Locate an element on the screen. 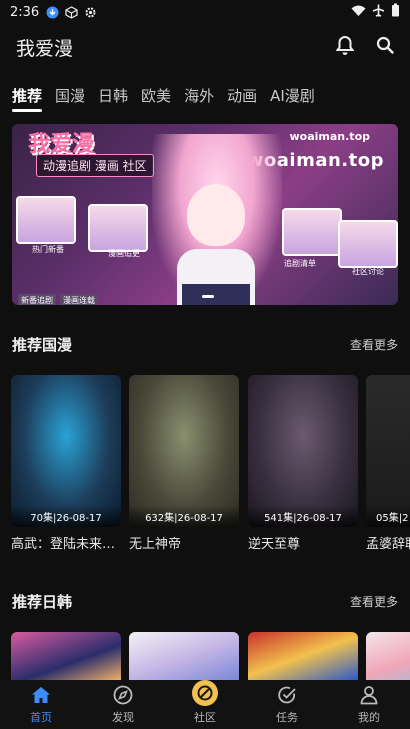  banner-character-skirt is located at coordinates (216, 294).